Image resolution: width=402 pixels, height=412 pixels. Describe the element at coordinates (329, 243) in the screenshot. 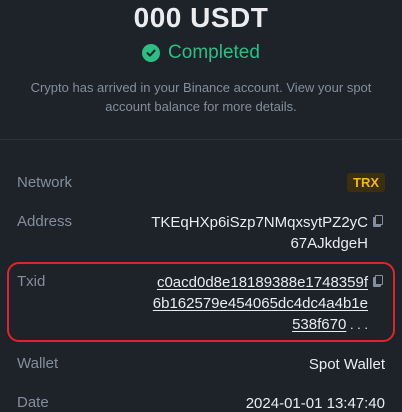

I see `address-line2: 67AJkdgeH` at that location.